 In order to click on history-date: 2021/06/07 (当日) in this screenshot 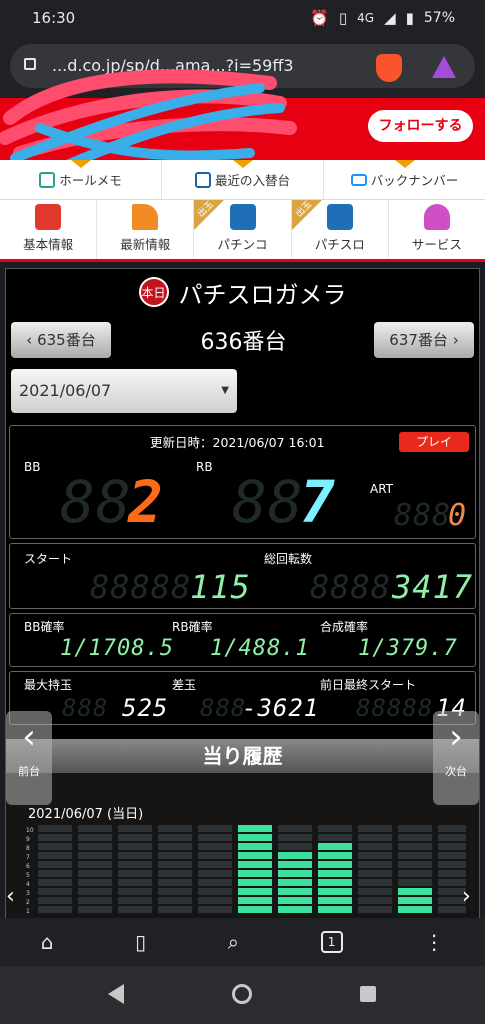, I will do `click(86, 814)`.